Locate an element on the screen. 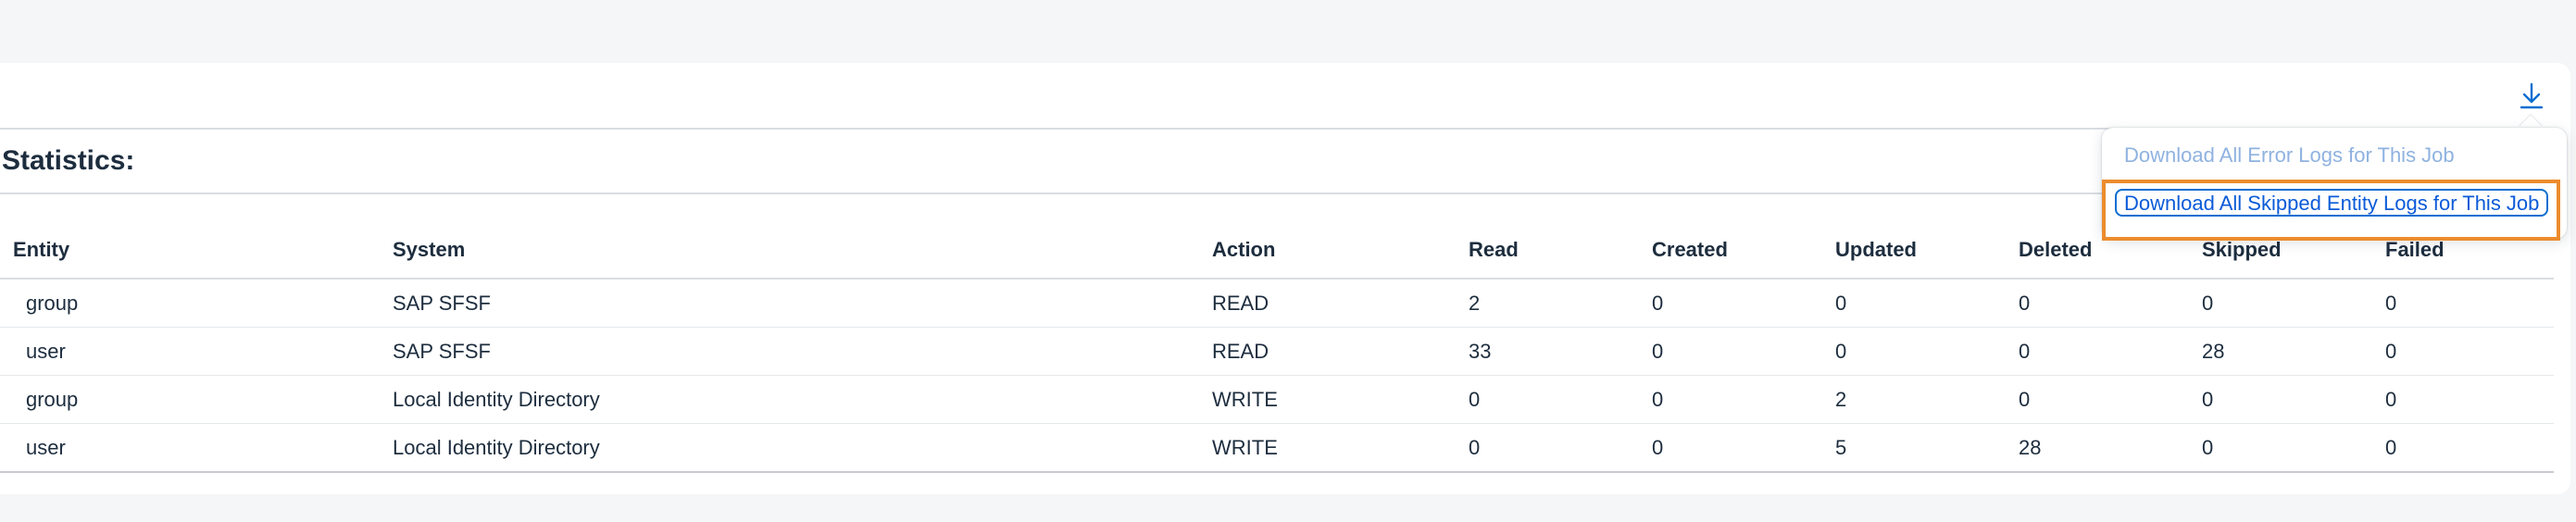 Image resolution: width=2576 pixels, height=522 pixels. table-row: user SAP SFSF READ 33 0 0 0 28 0 is located at coordinates (1277, 351).